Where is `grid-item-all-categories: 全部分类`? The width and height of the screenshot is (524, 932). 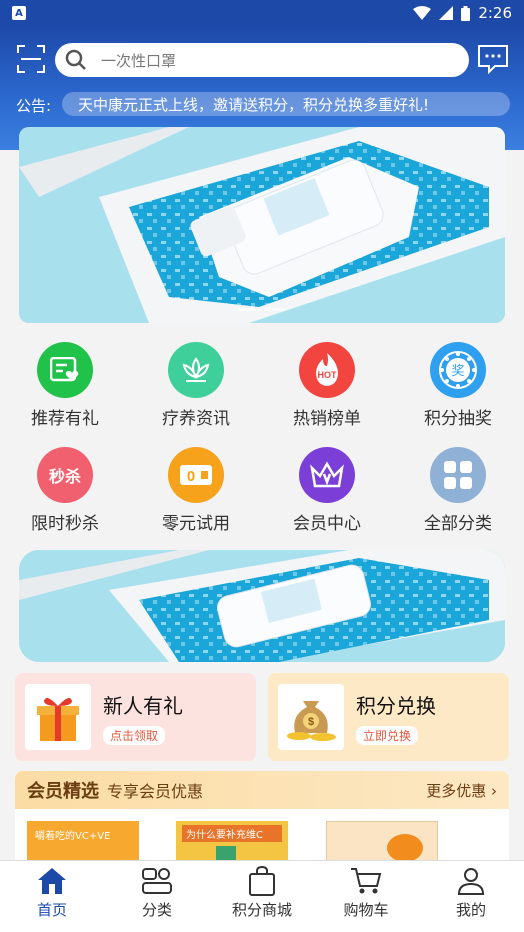
grid-item-all-categories: 全部分类 is located at coordinates (458, 490).